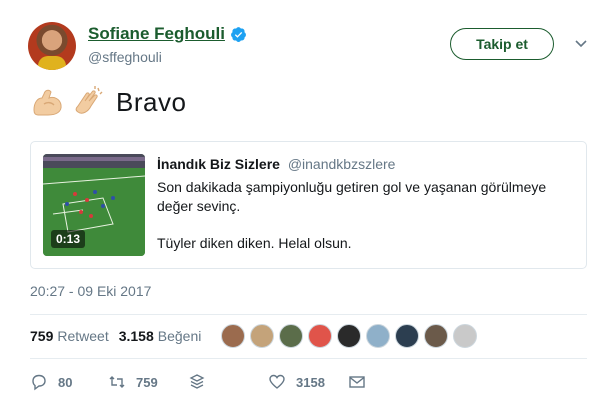 This screenshot has height=414, width=616. Describe the element at coordinates (136, 336) in the screenshot. I see `like-count: 3.158` at that location.